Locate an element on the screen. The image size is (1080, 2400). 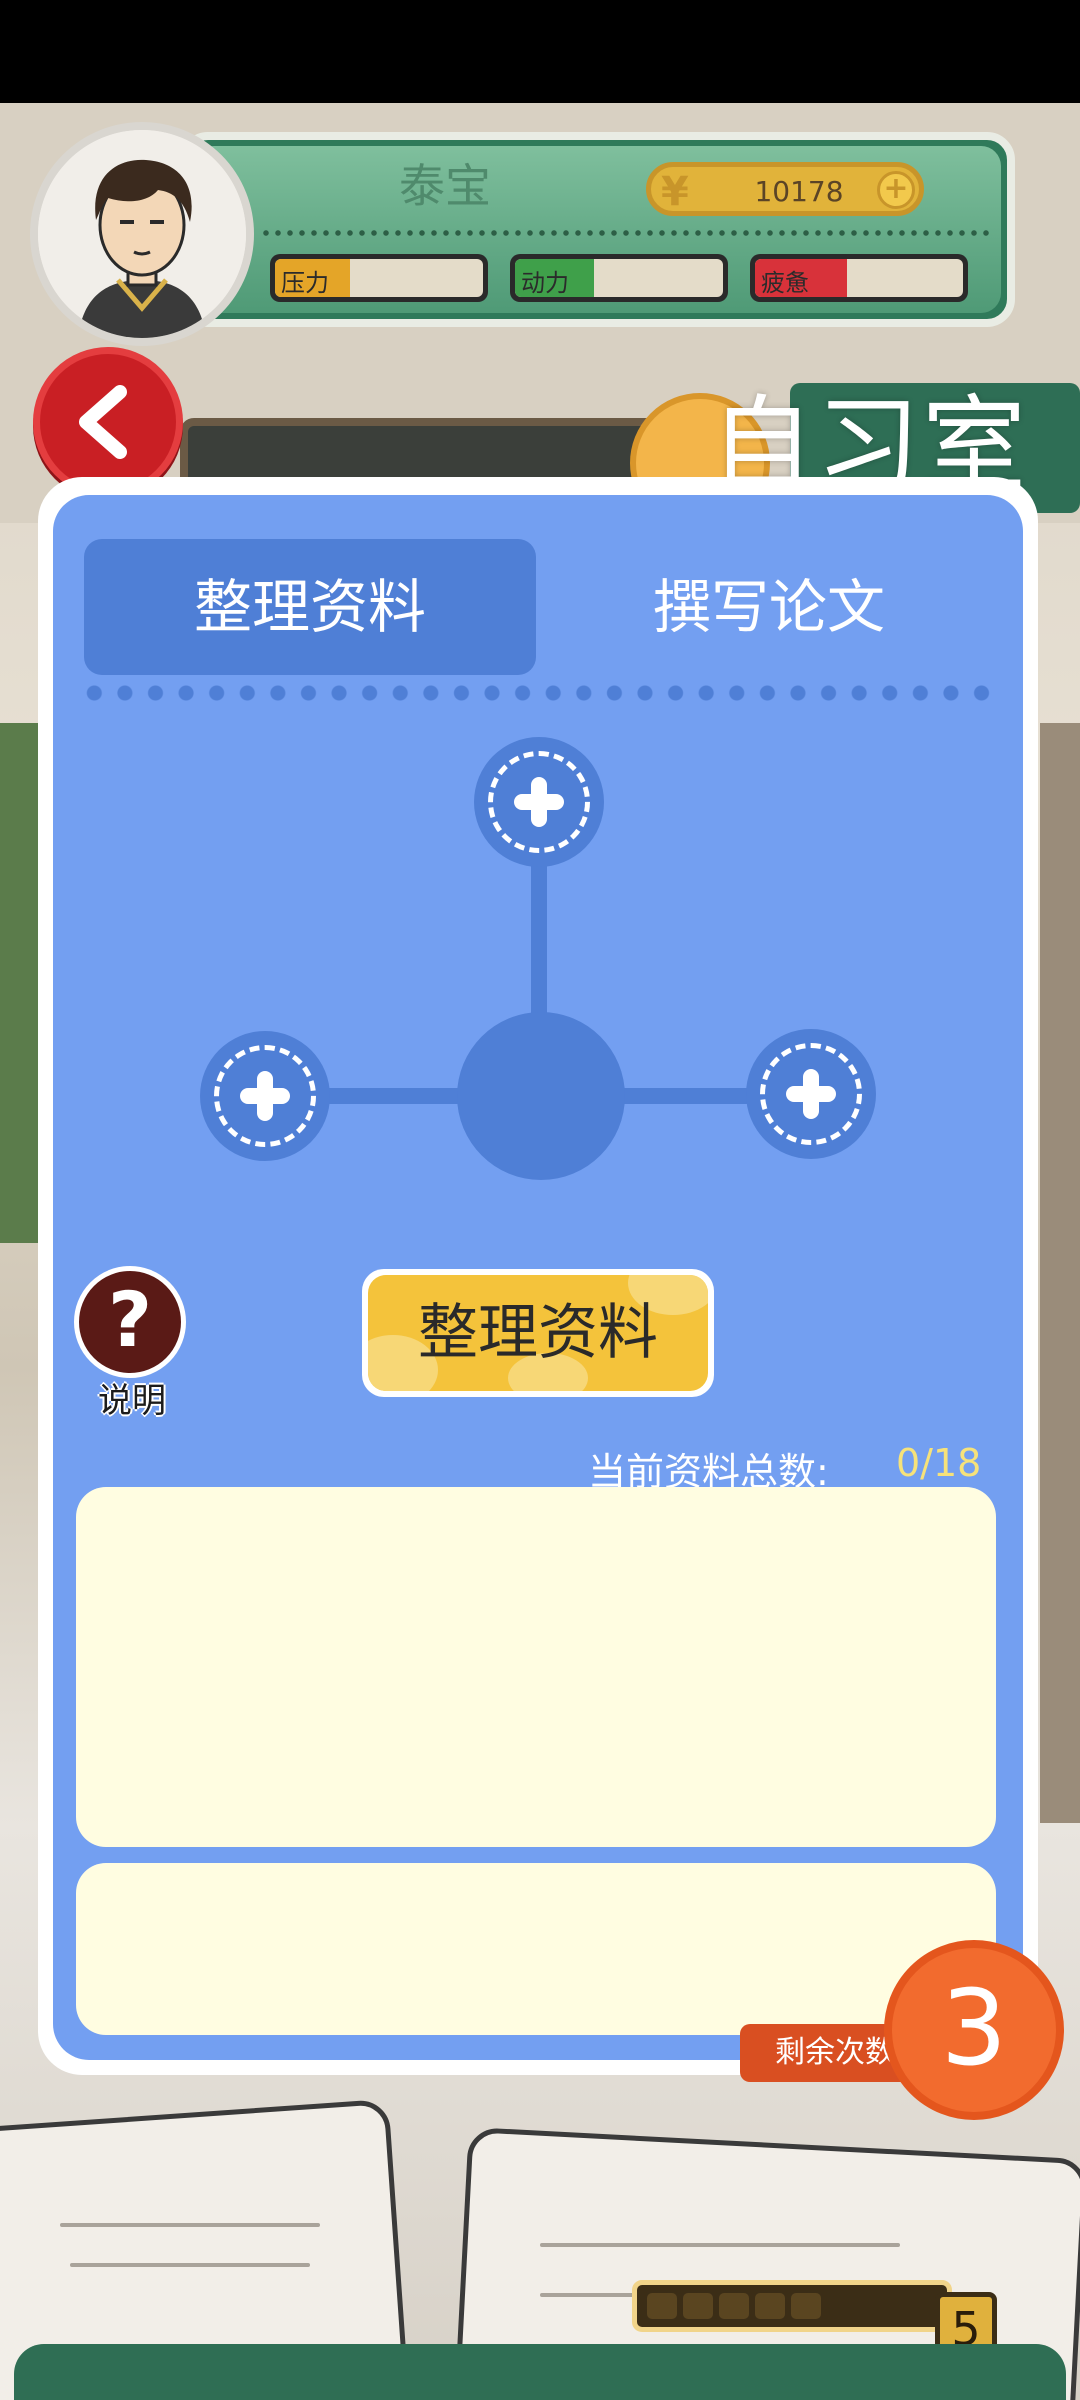
material-slot-right is located at coordinates (811, 1094).